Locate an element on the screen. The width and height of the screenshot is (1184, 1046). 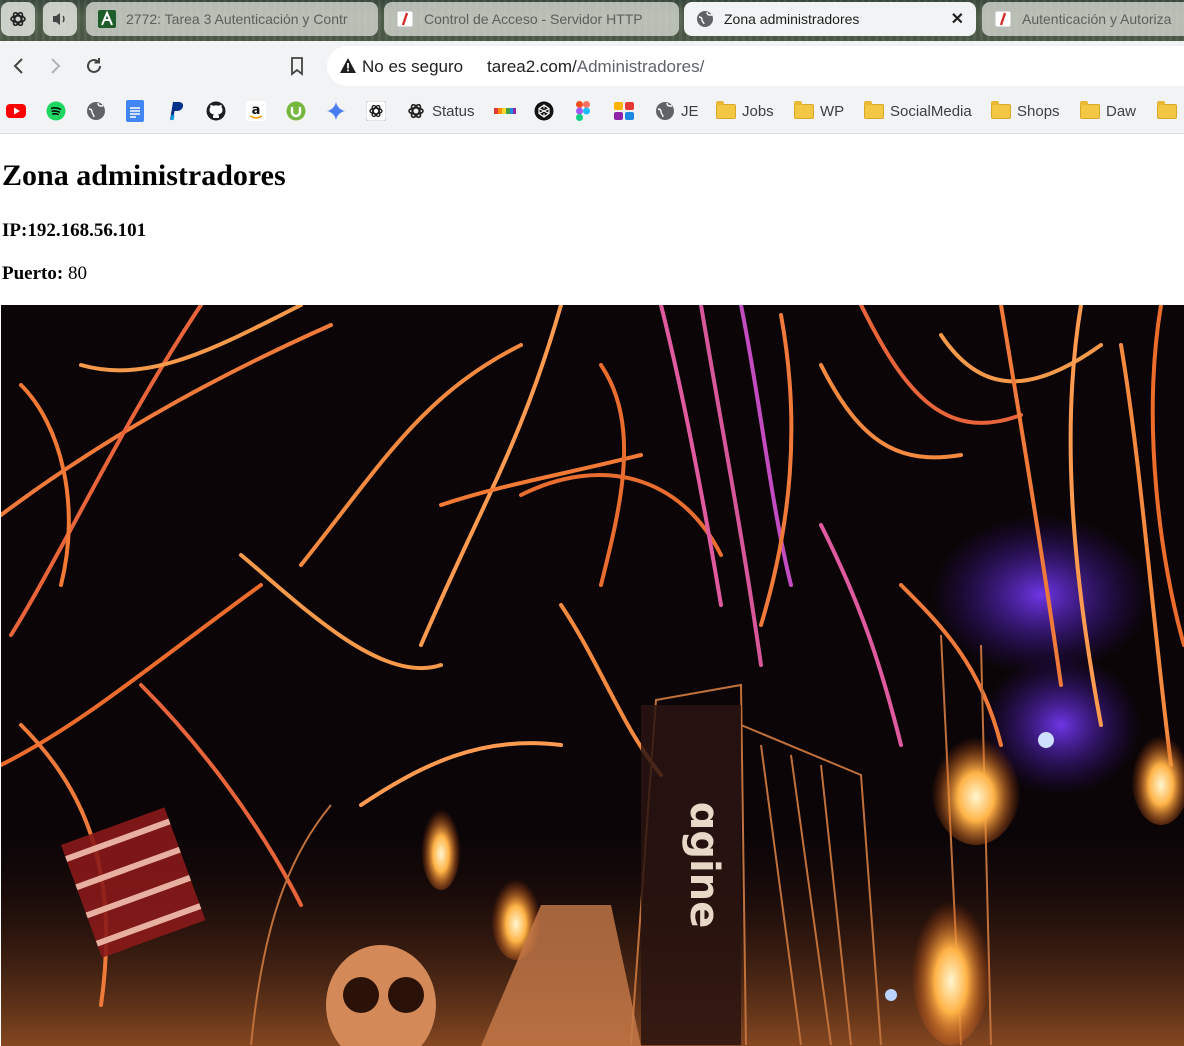
tab-label: 2772: Tarea 3 Autenticación y Contr is located at coordinates (237, 19).